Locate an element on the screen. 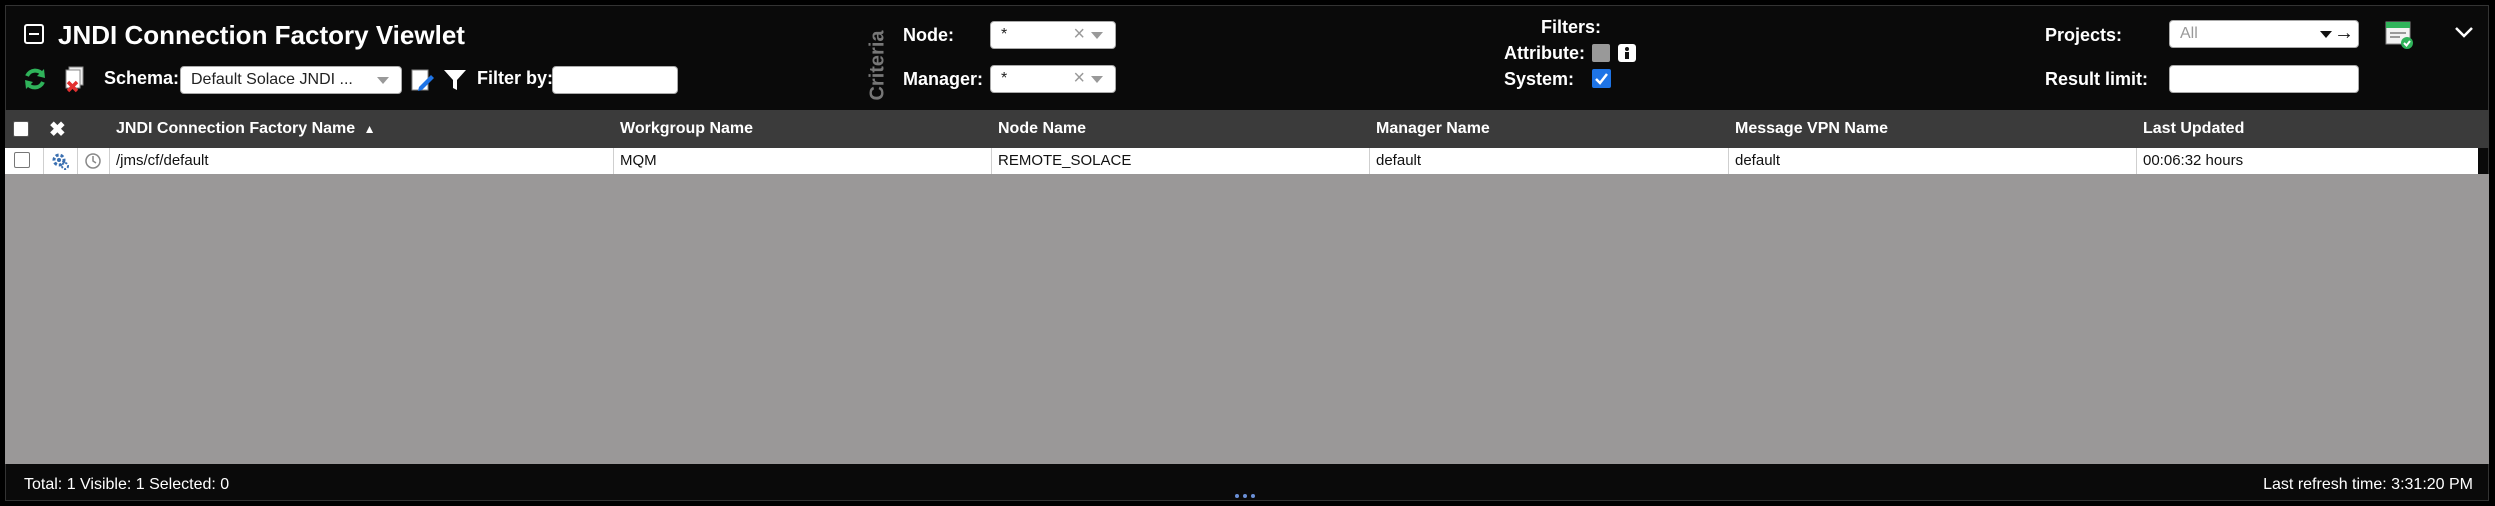 Image resolution: width=2495 pixels, height=506 pixels. column-header-node: Node Name is located at coordinates (1042, 129).